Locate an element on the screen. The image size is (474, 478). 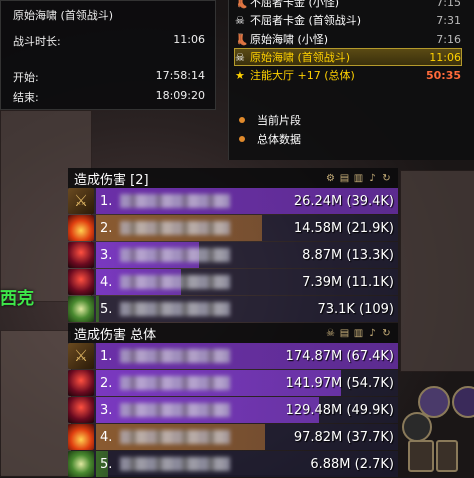
meter-toolbar: ☠ ▤ ▥ ♪ ↻ is located at coordinates (358, 333).